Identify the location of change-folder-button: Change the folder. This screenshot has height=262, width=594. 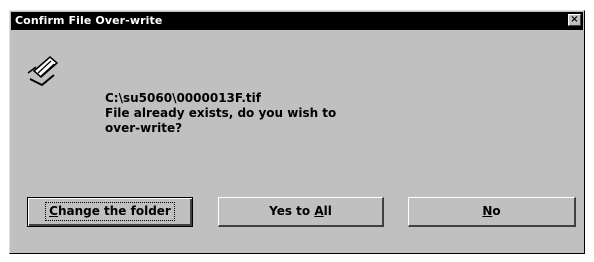
(110, 212).